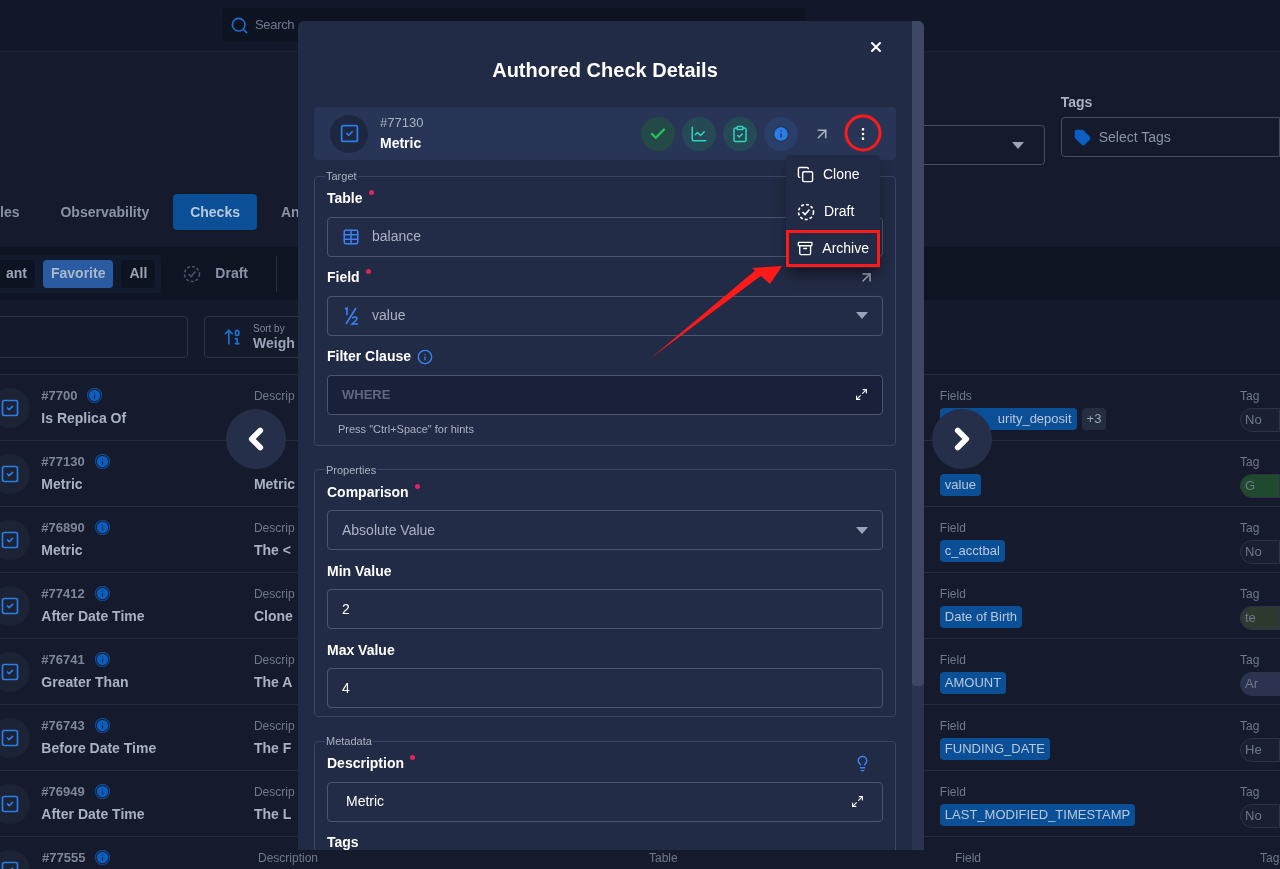 Image resolution: width=1280 pixels, height=869 pixels. I want to click on filter-label: Tags, so click(1077, 101).